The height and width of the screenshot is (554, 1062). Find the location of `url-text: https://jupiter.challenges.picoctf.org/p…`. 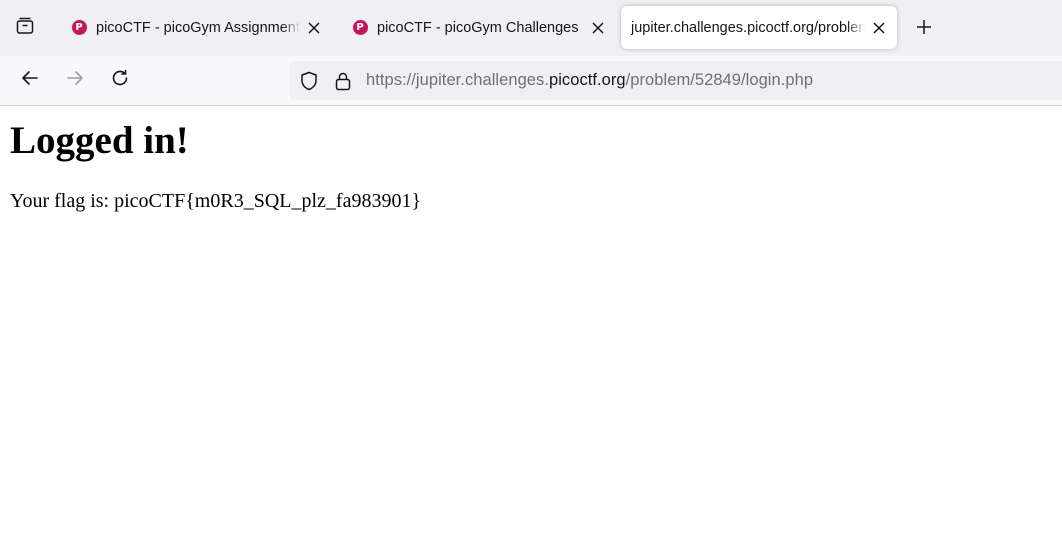

url-text: https://jupiter.challenges.picoctf.org/p… is located at coordinates (589, 80).